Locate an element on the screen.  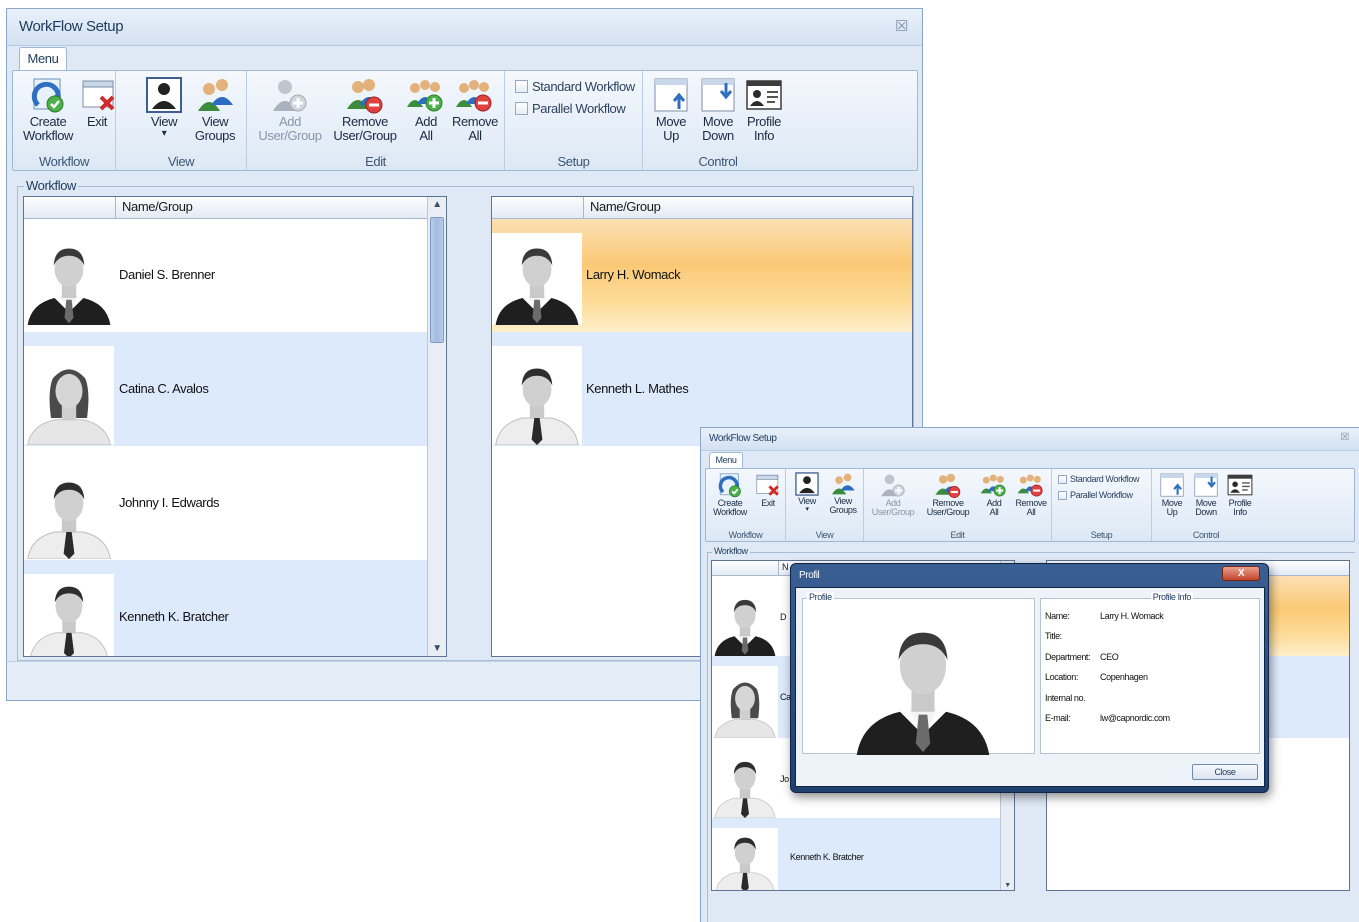
field-label: Location: is located at coordinates (1061, 677).